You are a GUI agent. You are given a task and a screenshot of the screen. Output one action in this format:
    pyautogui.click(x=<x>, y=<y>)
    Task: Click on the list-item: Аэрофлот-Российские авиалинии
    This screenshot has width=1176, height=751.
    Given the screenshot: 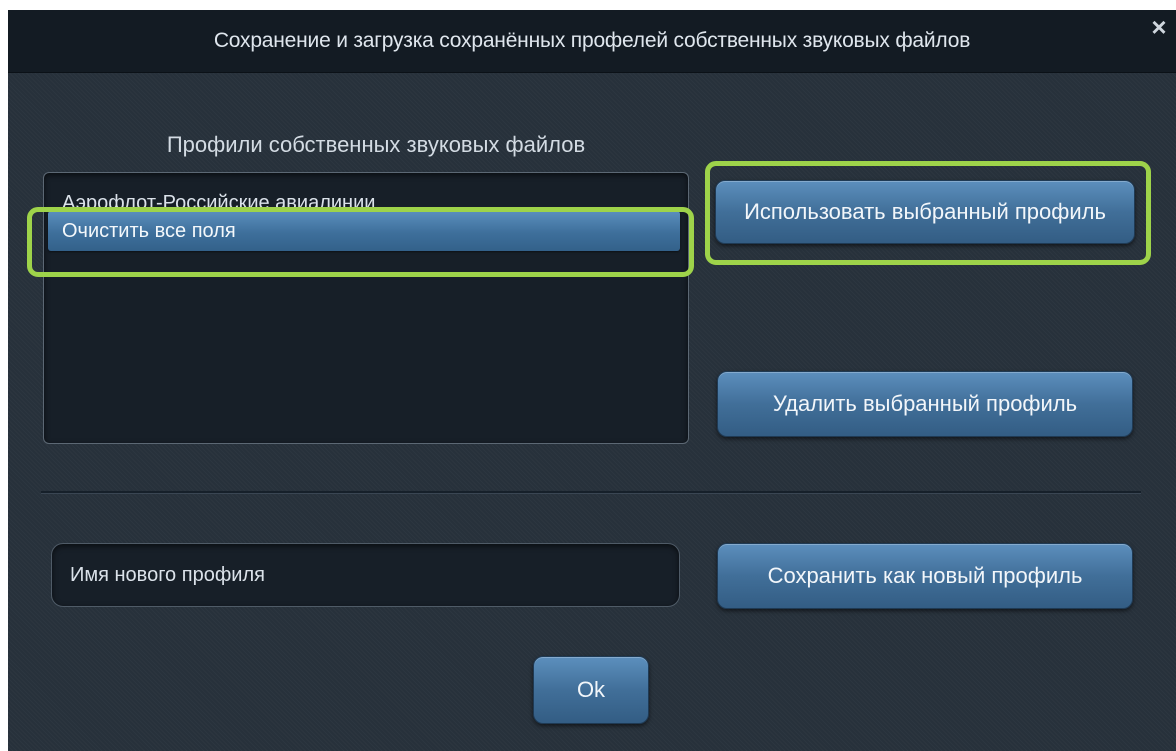 What is the action you would take?
    pyautogui.click(x=364, y=196)
    